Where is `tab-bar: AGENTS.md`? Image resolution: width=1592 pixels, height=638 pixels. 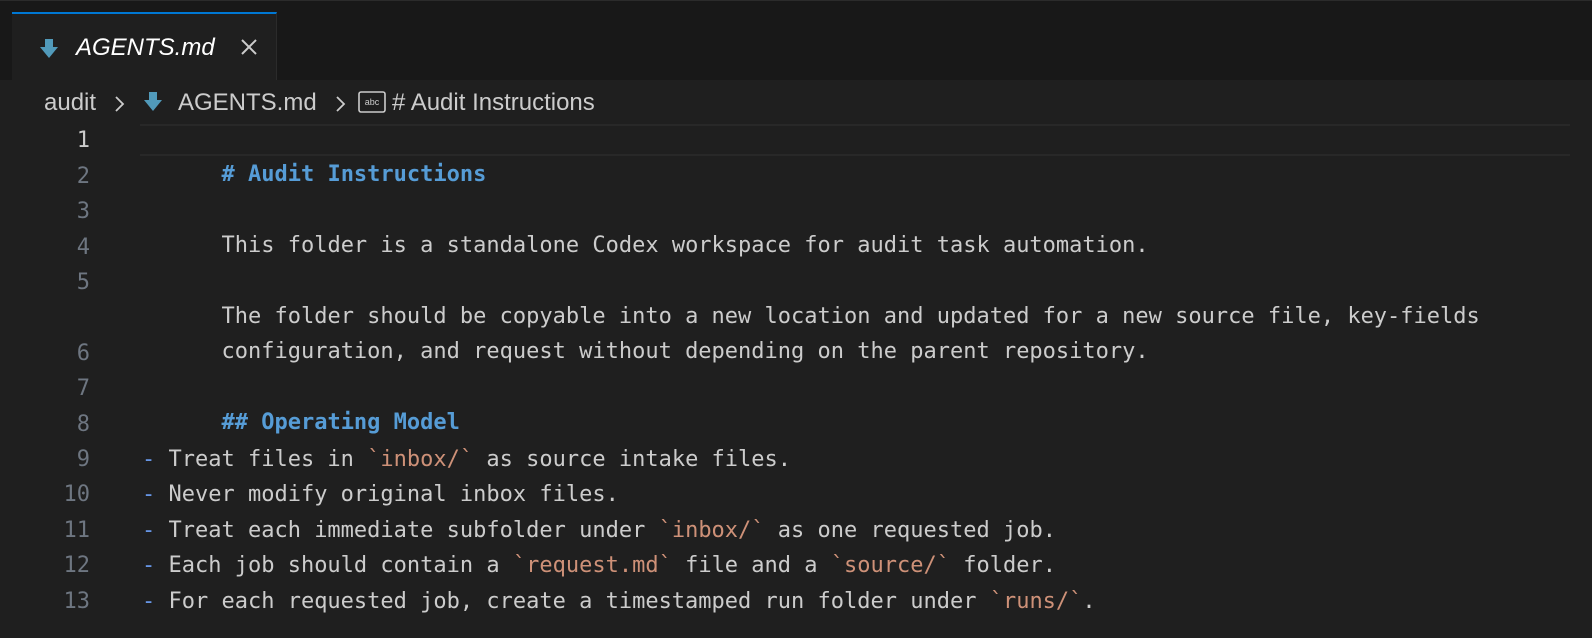
tab-bar: AGENTS.md is located at coordinates (796, 40).